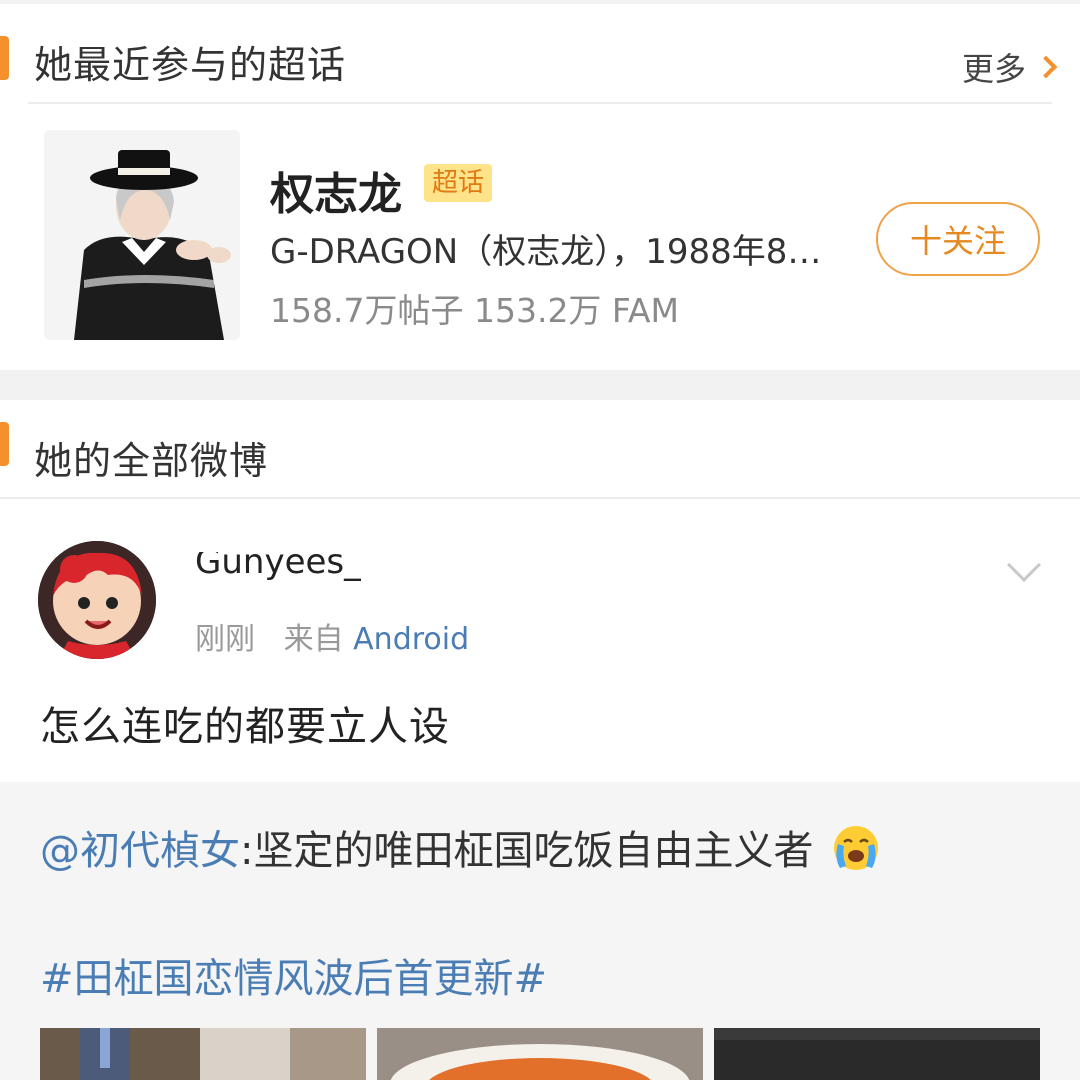  What do you see at coordinates (474, 310) in the screenshot?
I see `topic-stats: 158.7万帖子 153.2万 FAM` at bounding box center [474, 310].